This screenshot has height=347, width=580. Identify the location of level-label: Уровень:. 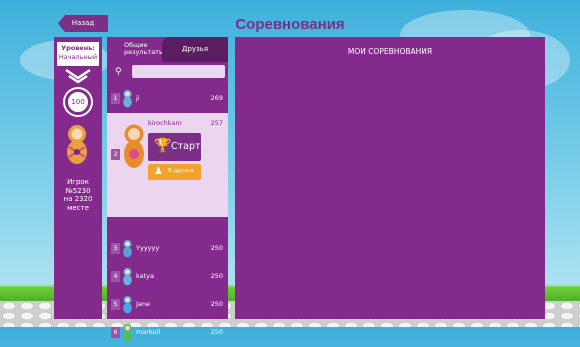
(78, 48).